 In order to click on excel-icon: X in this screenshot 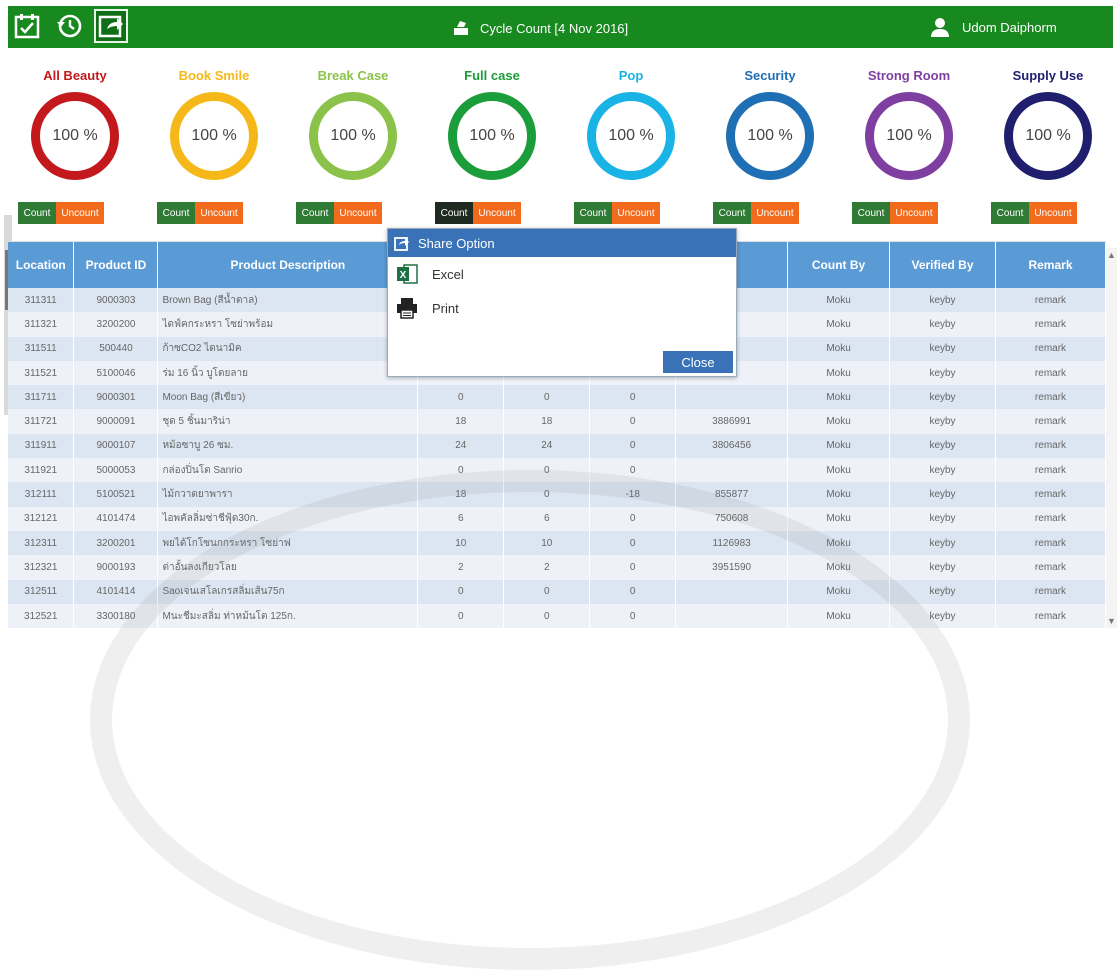, I will do `click(407, 274)`.